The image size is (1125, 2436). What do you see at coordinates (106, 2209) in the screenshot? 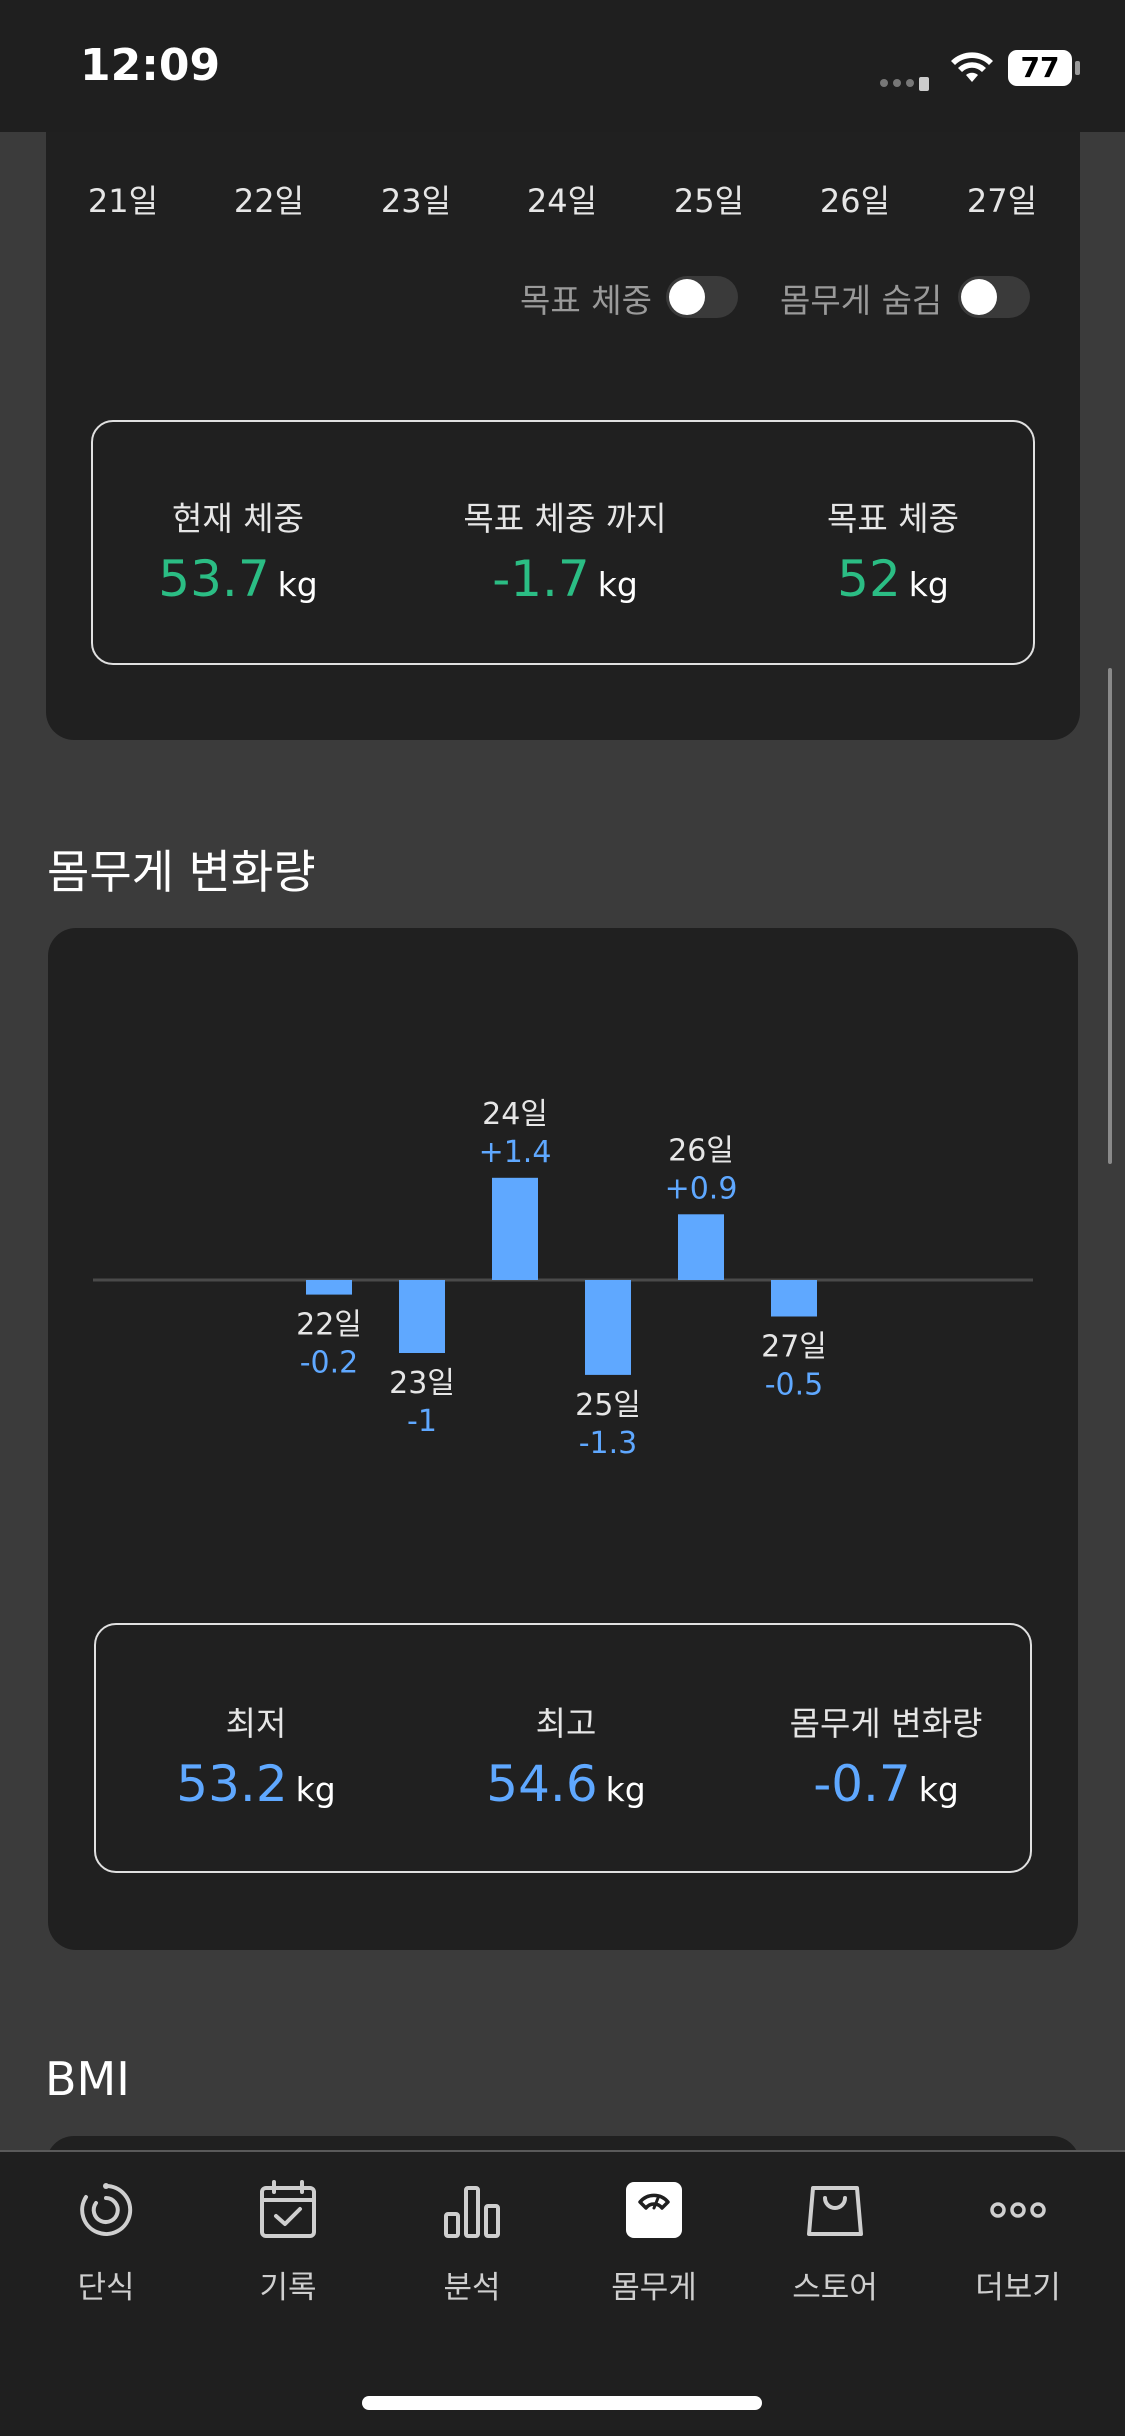
I see `fasting-timer-icon` at bounding box center [106, 2209].